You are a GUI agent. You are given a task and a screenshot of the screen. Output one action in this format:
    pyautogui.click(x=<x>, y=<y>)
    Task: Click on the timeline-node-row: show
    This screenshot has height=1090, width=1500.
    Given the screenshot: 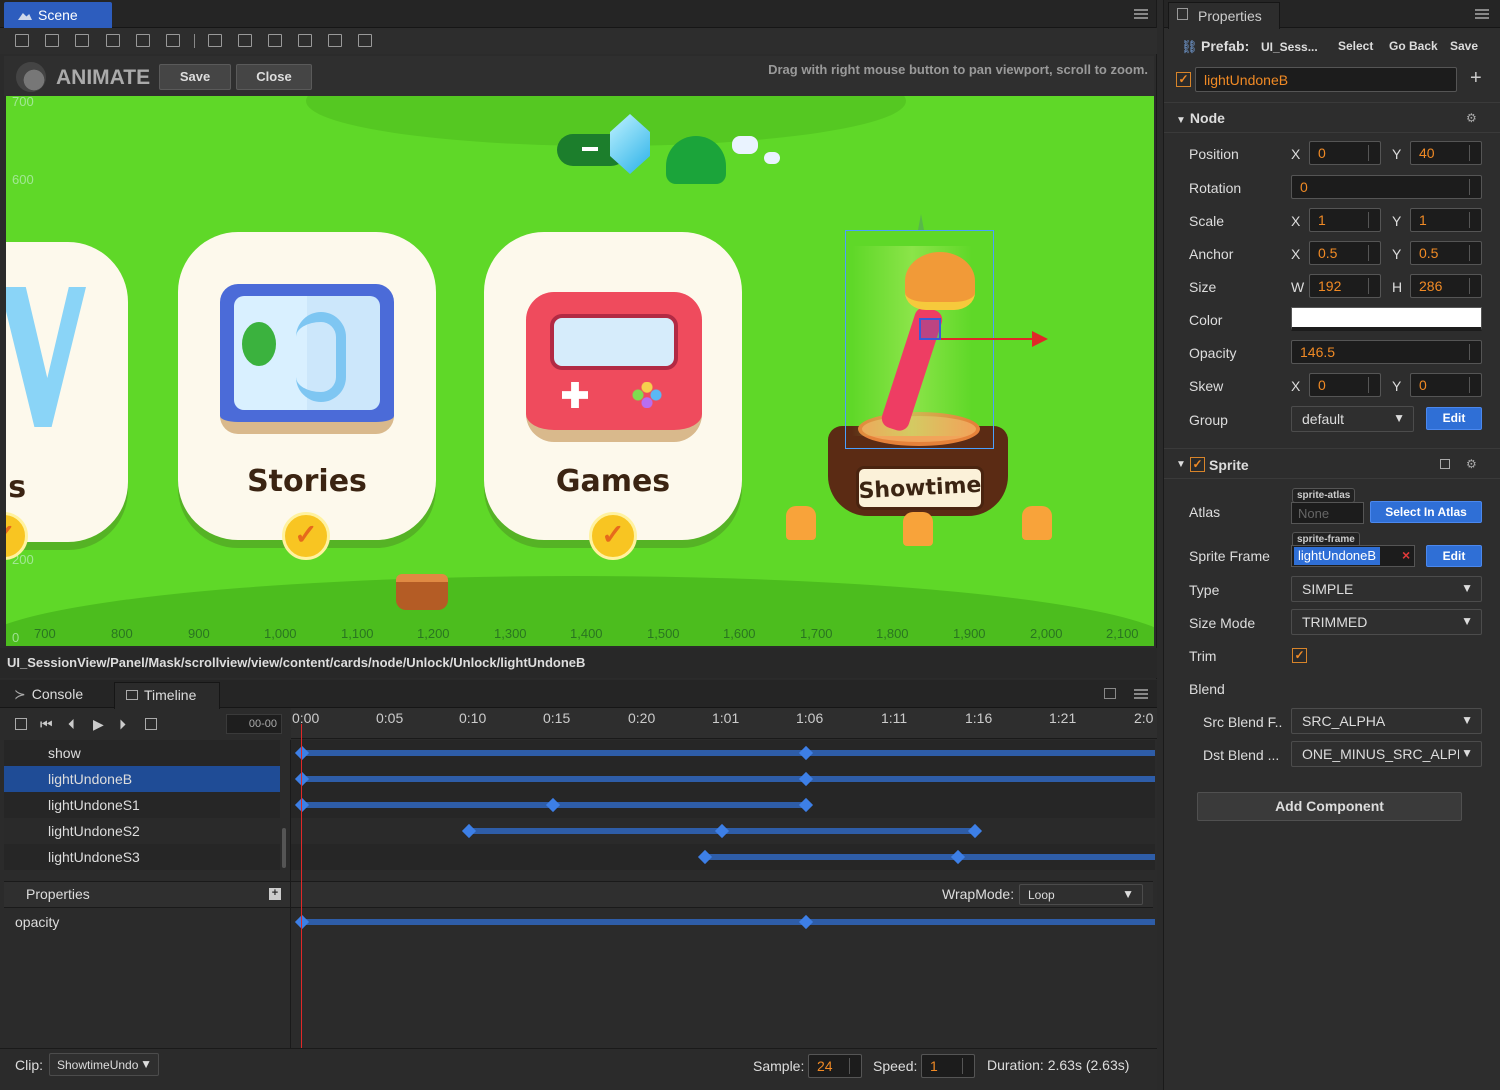 What is the action you would take?
    pyautogui.click(x=142, y=753)
    